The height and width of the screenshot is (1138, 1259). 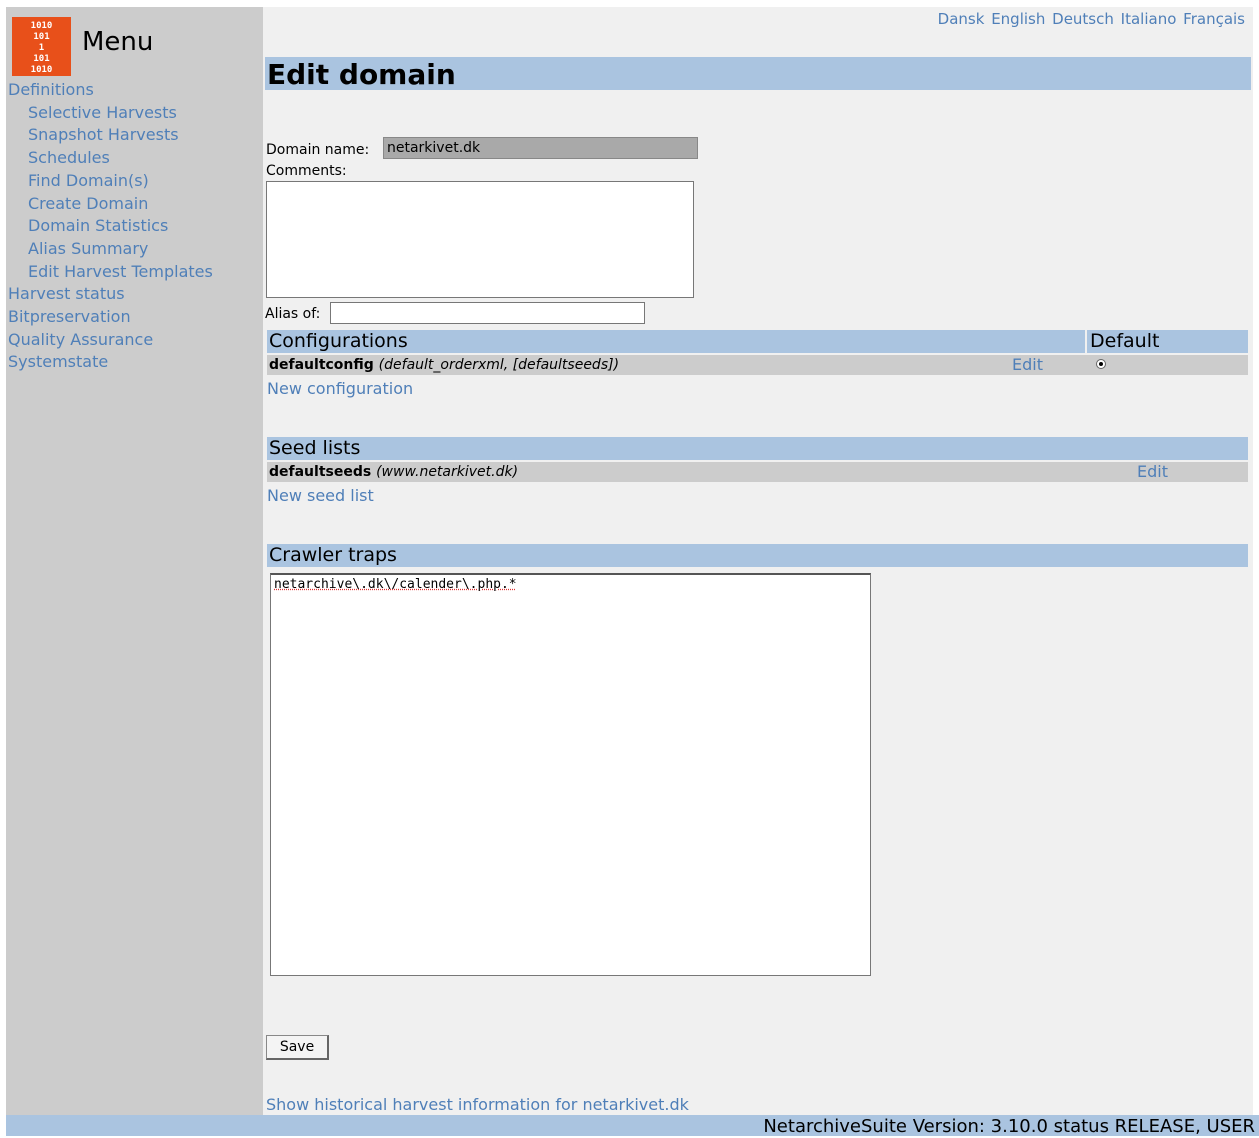 I want to click on lang-english: English, so click(x=1018, y=19).